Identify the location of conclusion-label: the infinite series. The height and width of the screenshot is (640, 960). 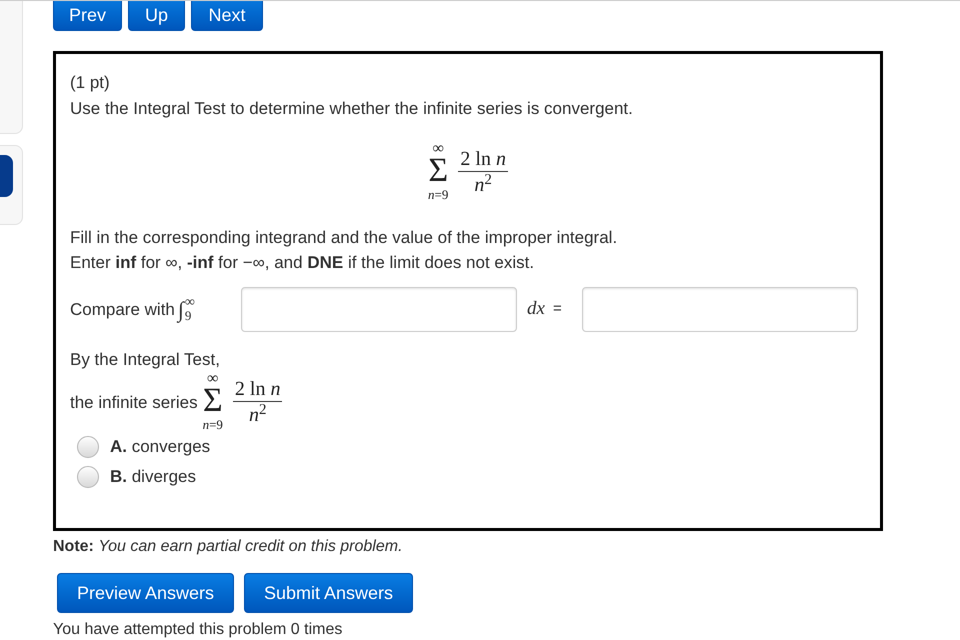
(134, 403).